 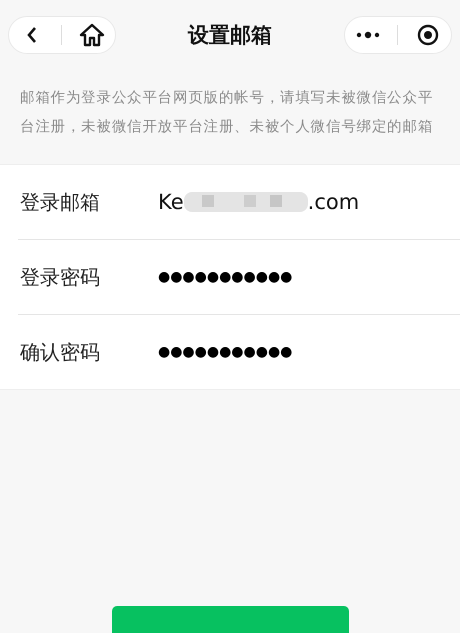 What do you see at coordinates (427, 35) in the screenshot?
I see `target-icon` at bounding box center [427, 35].